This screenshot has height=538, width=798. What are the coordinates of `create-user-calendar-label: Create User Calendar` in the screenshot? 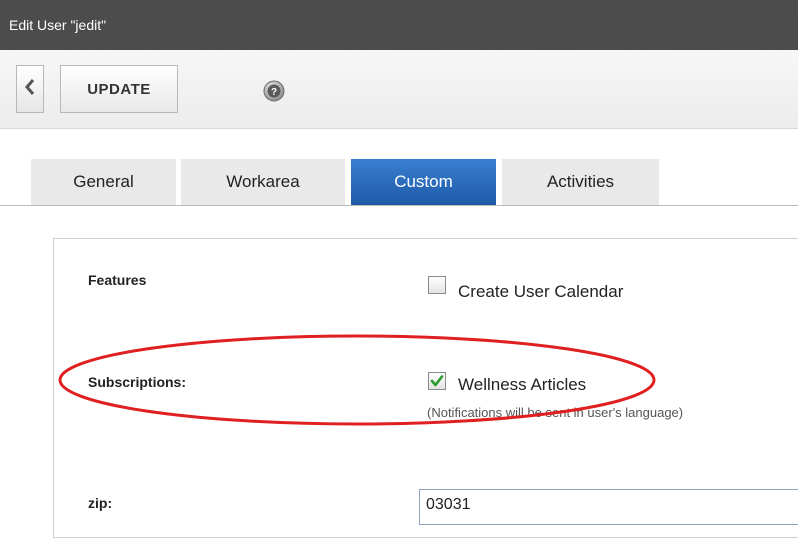 It's located at (540, 292).